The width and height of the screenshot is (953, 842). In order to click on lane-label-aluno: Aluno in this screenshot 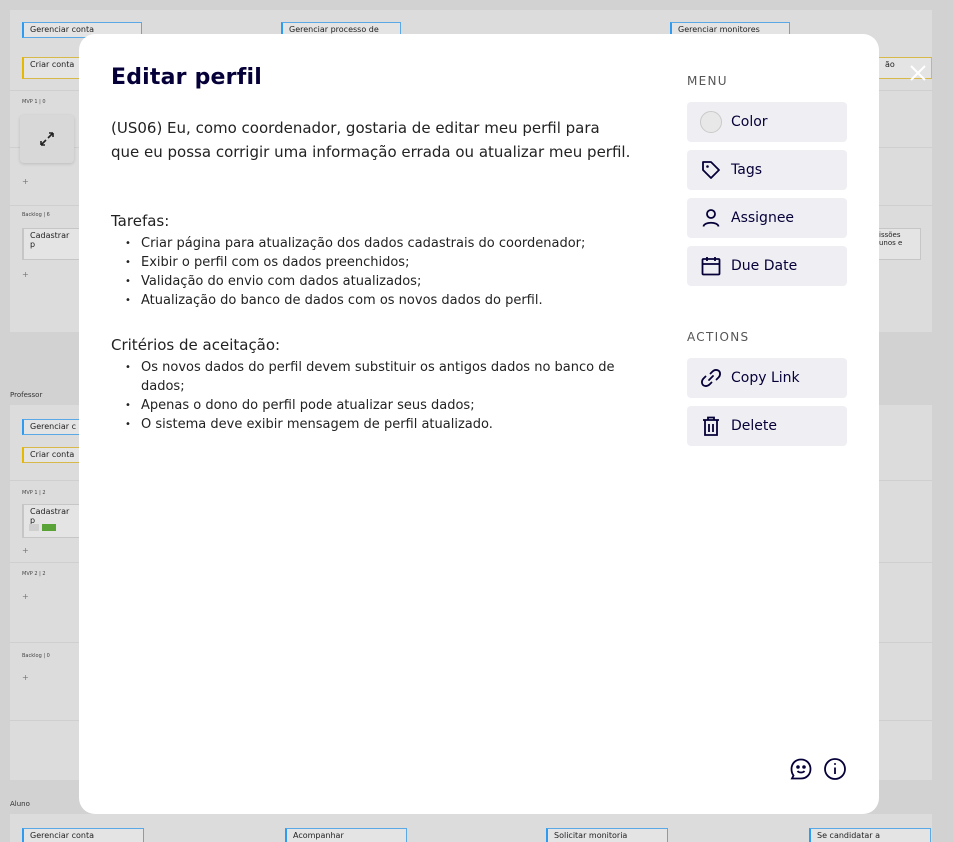, I will do `click(20, 804)`.